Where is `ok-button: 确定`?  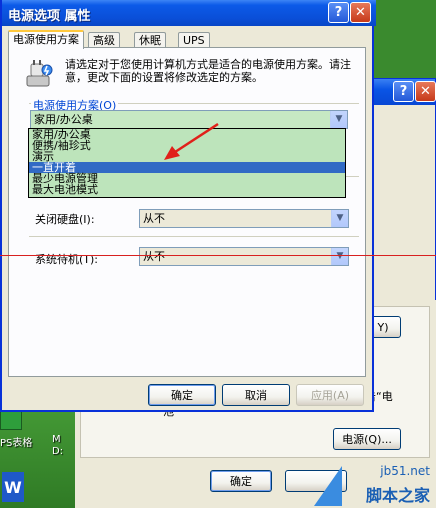
ok-button: 确定 is located at coordinates (182, 395).